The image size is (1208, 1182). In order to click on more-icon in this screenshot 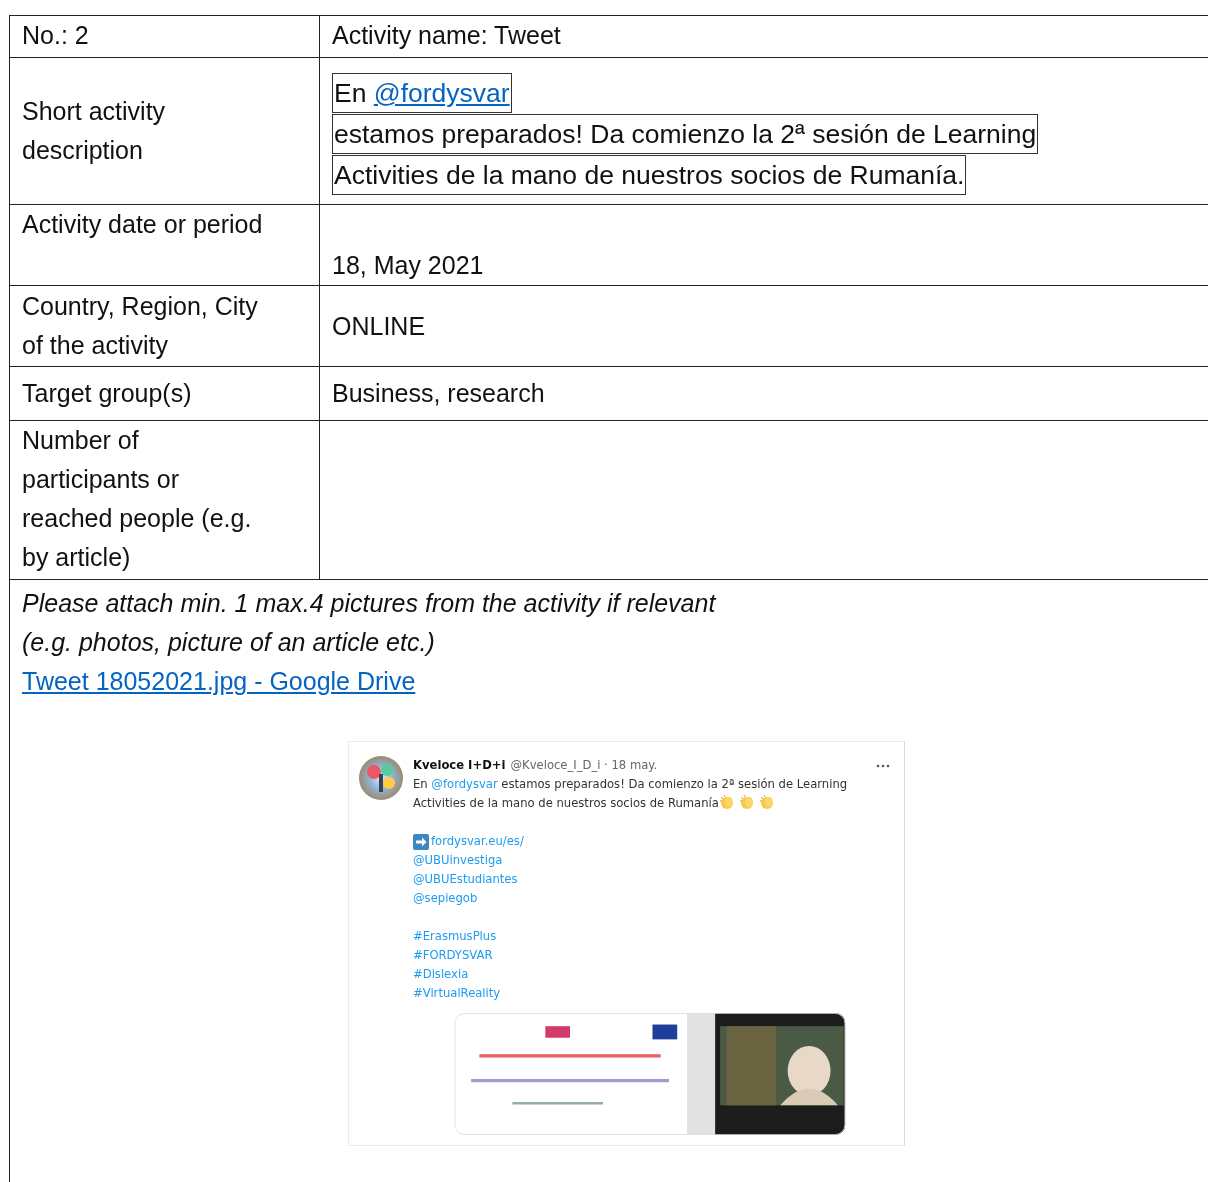, I will do `click(883, 765)`.